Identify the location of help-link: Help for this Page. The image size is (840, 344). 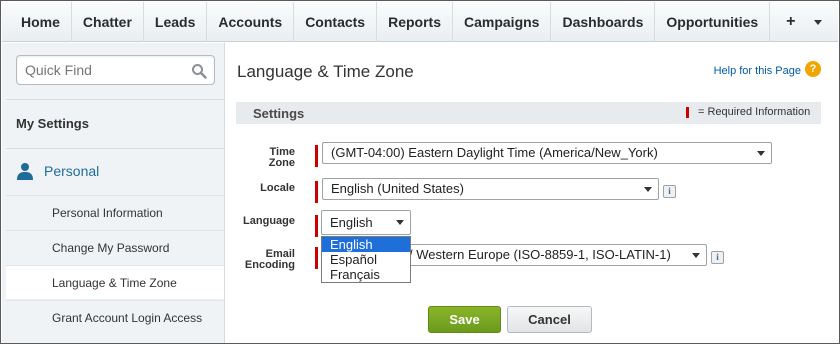
(757, 71).